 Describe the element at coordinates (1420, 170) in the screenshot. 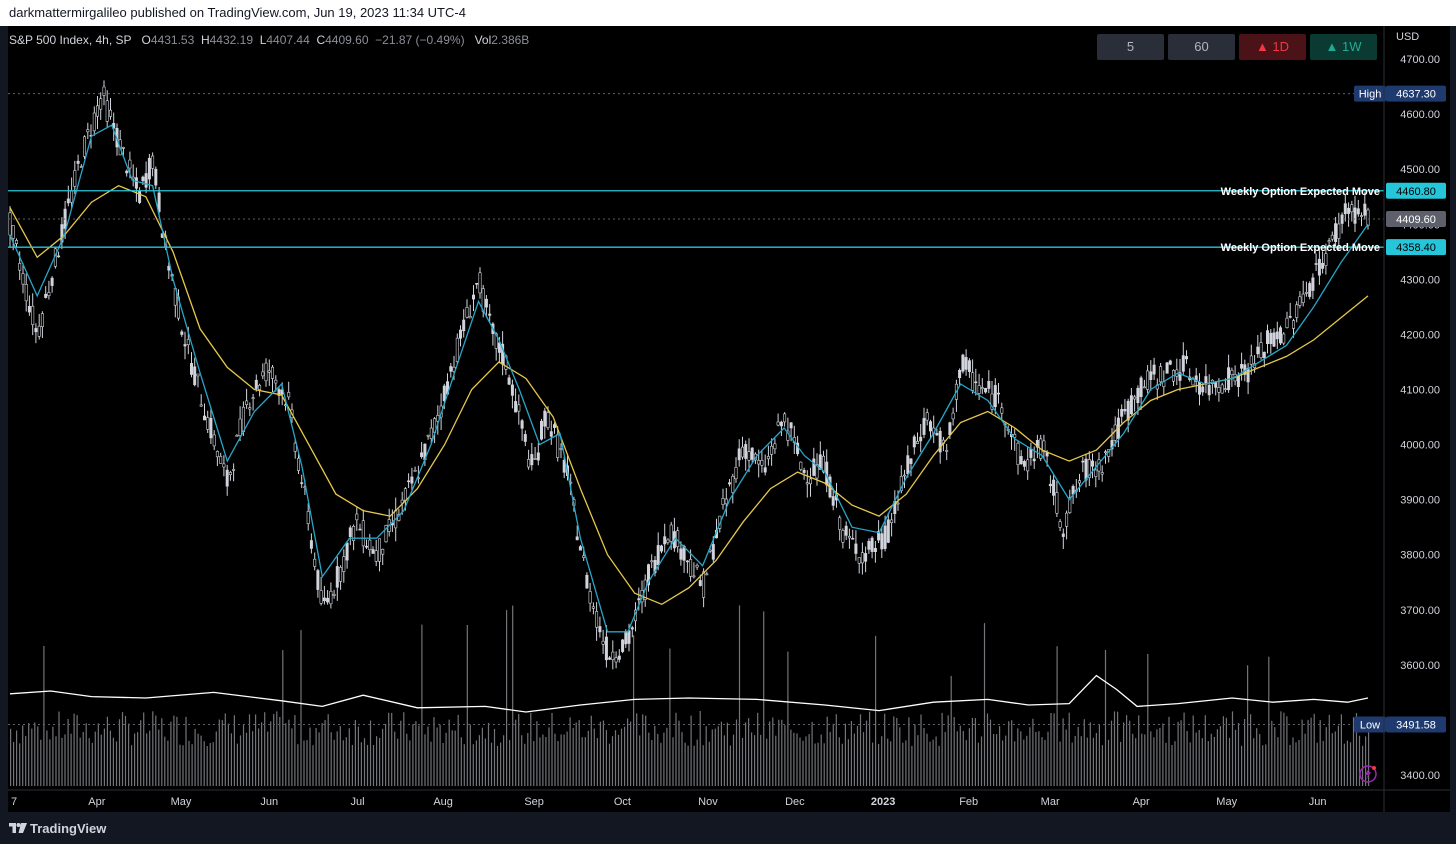

I see `y-axis-tick-label: 4500.00` at that location.